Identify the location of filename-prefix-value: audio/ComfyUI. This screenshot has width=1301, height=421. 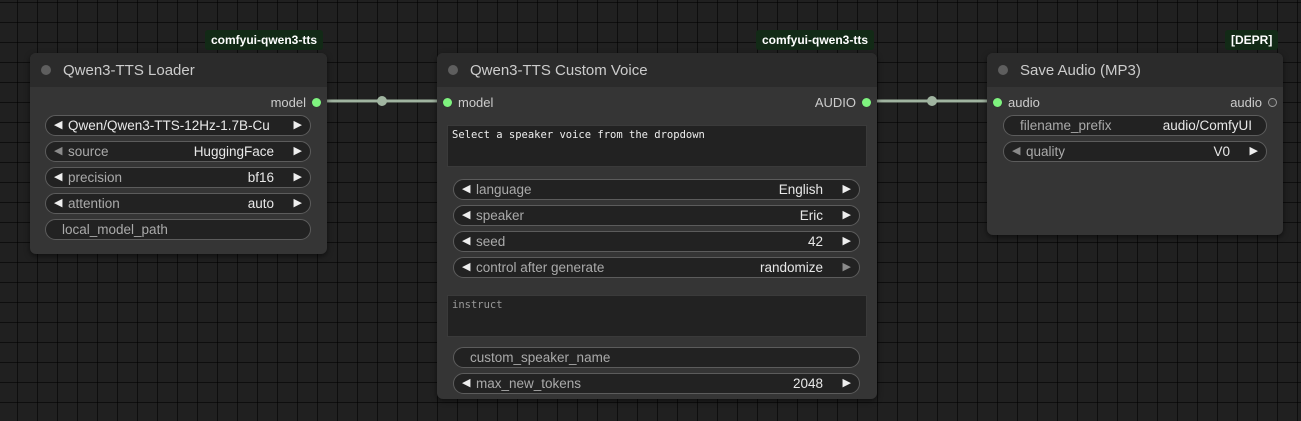
(1207, 125).